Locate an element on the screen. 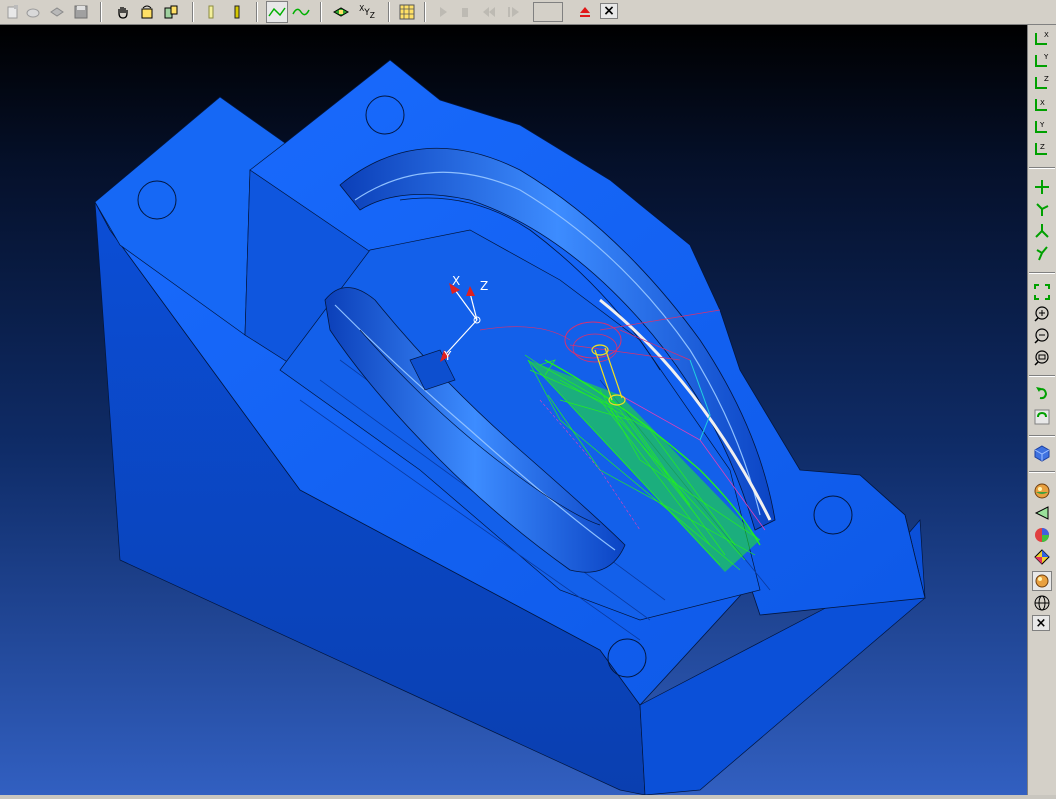 This screenshot has width=1056, height=799. wireframe-globe-icon is located at coordinates (1042, 603).